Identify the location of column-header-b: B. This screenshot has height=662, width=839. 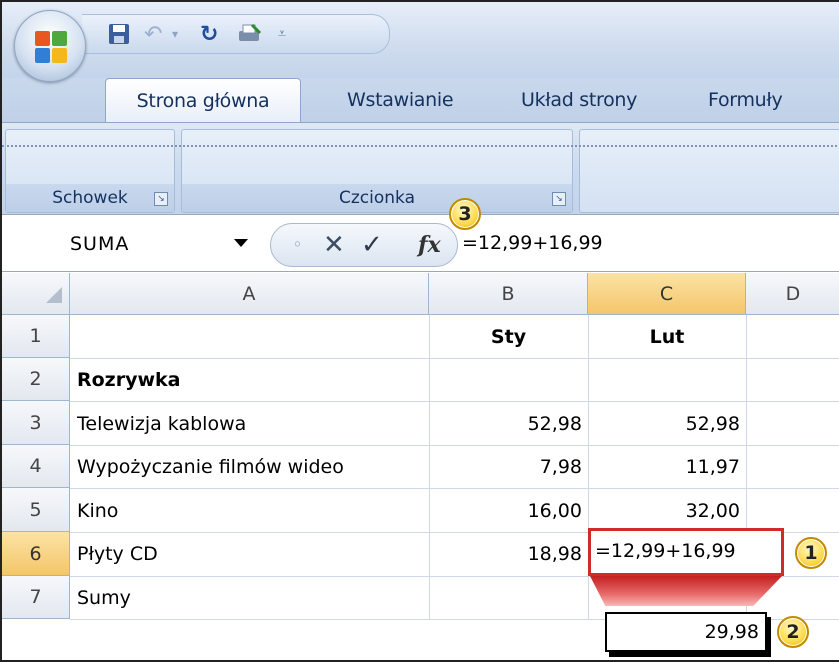
(508, 294).